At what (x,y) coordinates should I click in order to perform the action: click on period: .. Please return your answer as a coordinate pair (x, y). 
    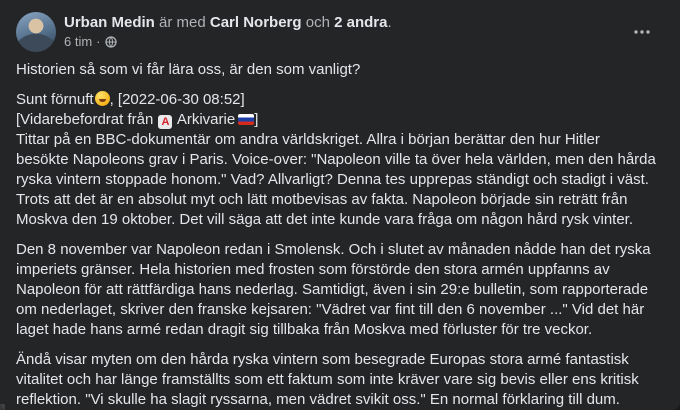
    Looking at the image, I should click on (389, 22).